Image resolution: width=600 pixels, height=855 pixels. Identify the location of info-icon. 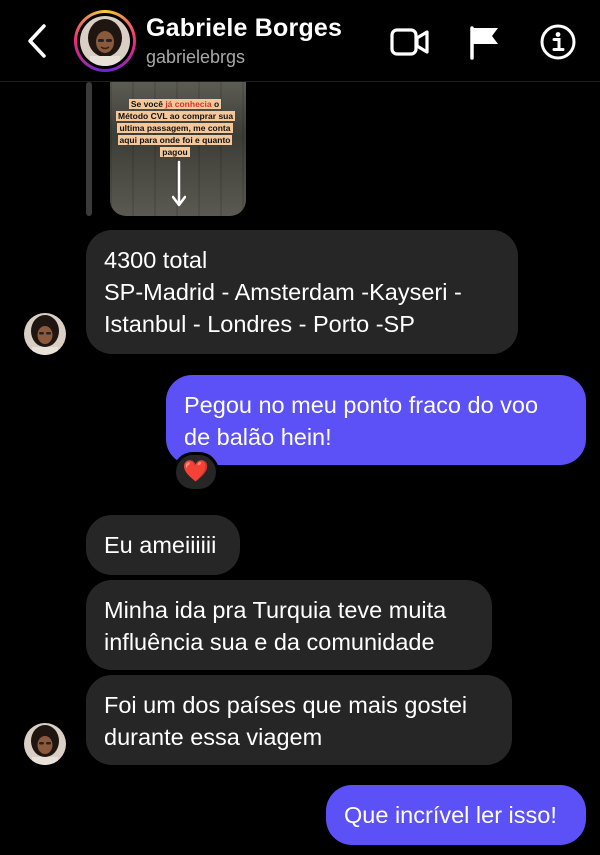
(558, 42).